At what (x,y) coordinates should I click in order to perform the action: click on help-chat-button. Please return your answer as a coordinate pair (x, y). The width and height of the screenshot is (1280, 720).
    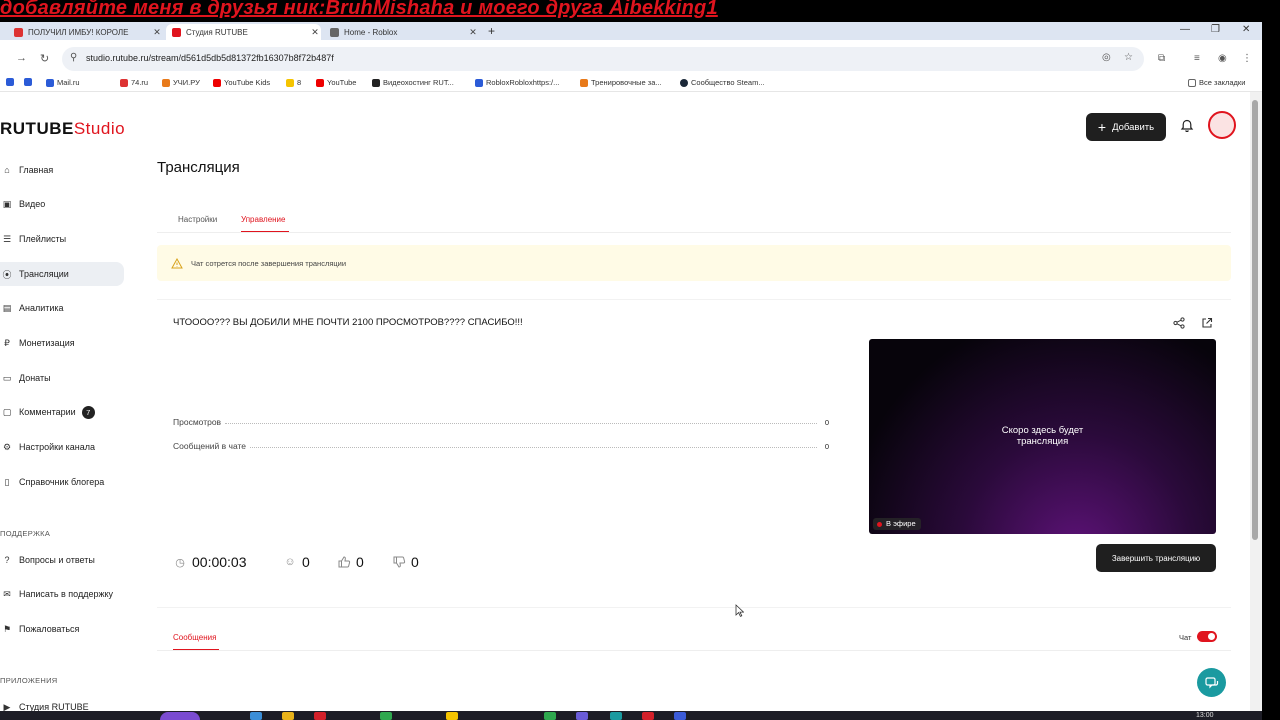
    Looking at the image, I should click on (1211, 682).